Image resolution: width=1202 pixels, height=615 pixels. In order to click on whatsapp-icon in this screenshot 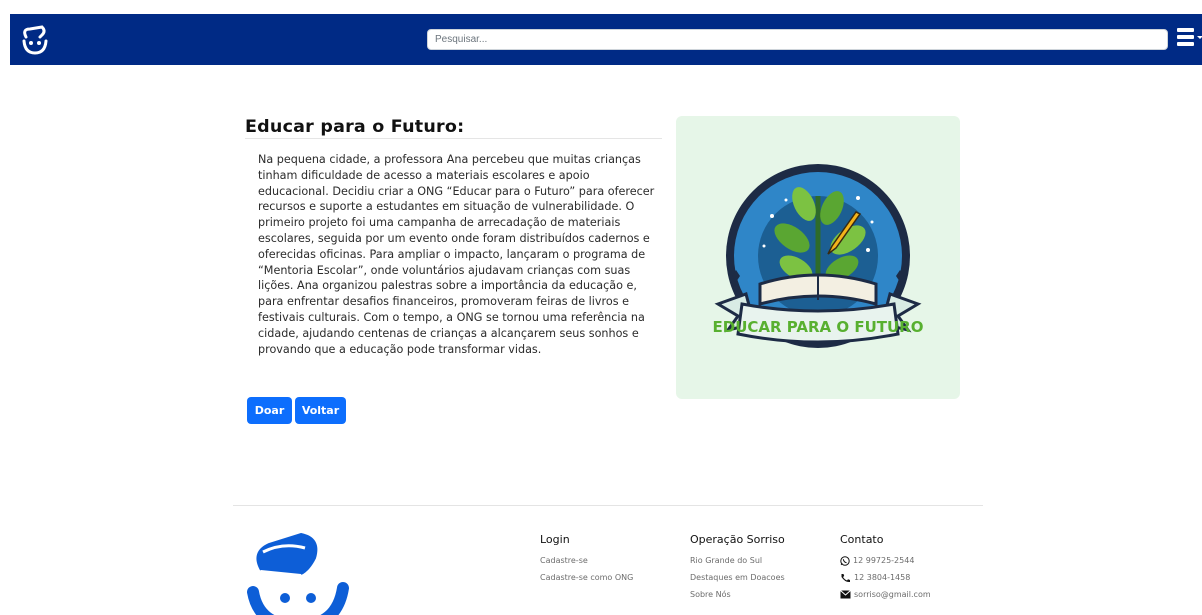, I will do `click(845, 560)`.